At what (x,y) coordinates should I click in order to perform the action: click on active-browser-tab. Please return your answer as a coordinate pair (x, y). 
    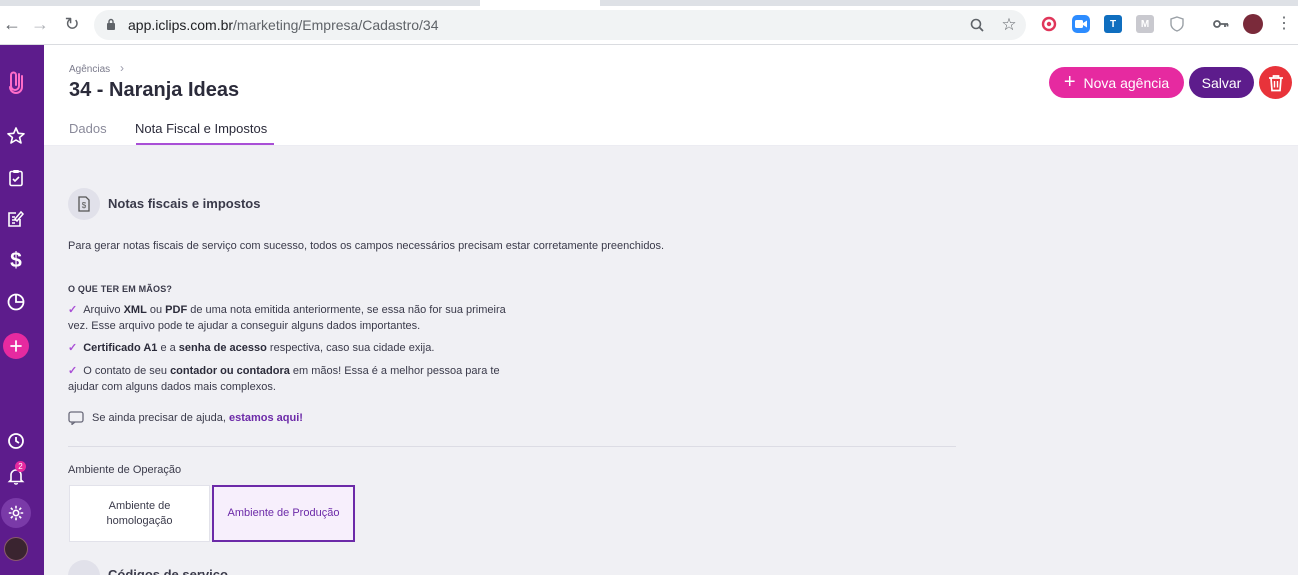
    Looking at the image, I should click on (540, 3).